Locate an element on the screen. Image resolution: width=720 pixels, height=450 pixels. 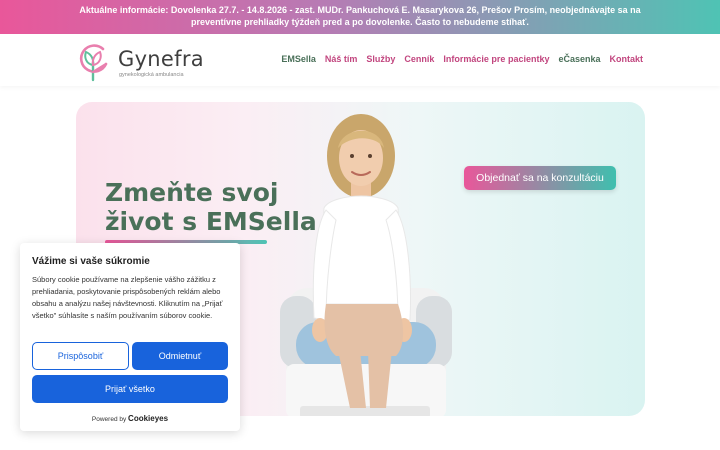
nav-item-informácie-pre-pacientky: Informácie pre pacientky is located at coordinates (496, 59).